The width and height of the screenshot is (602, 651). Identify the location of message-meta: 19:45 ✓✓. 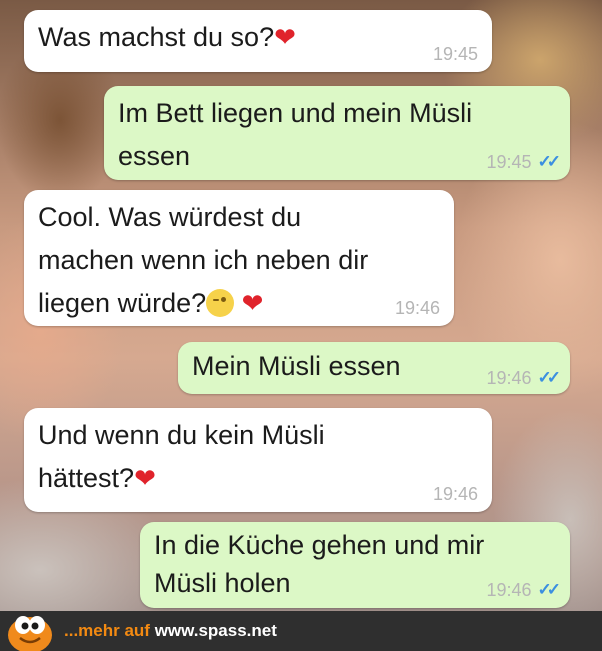
(523, 162).